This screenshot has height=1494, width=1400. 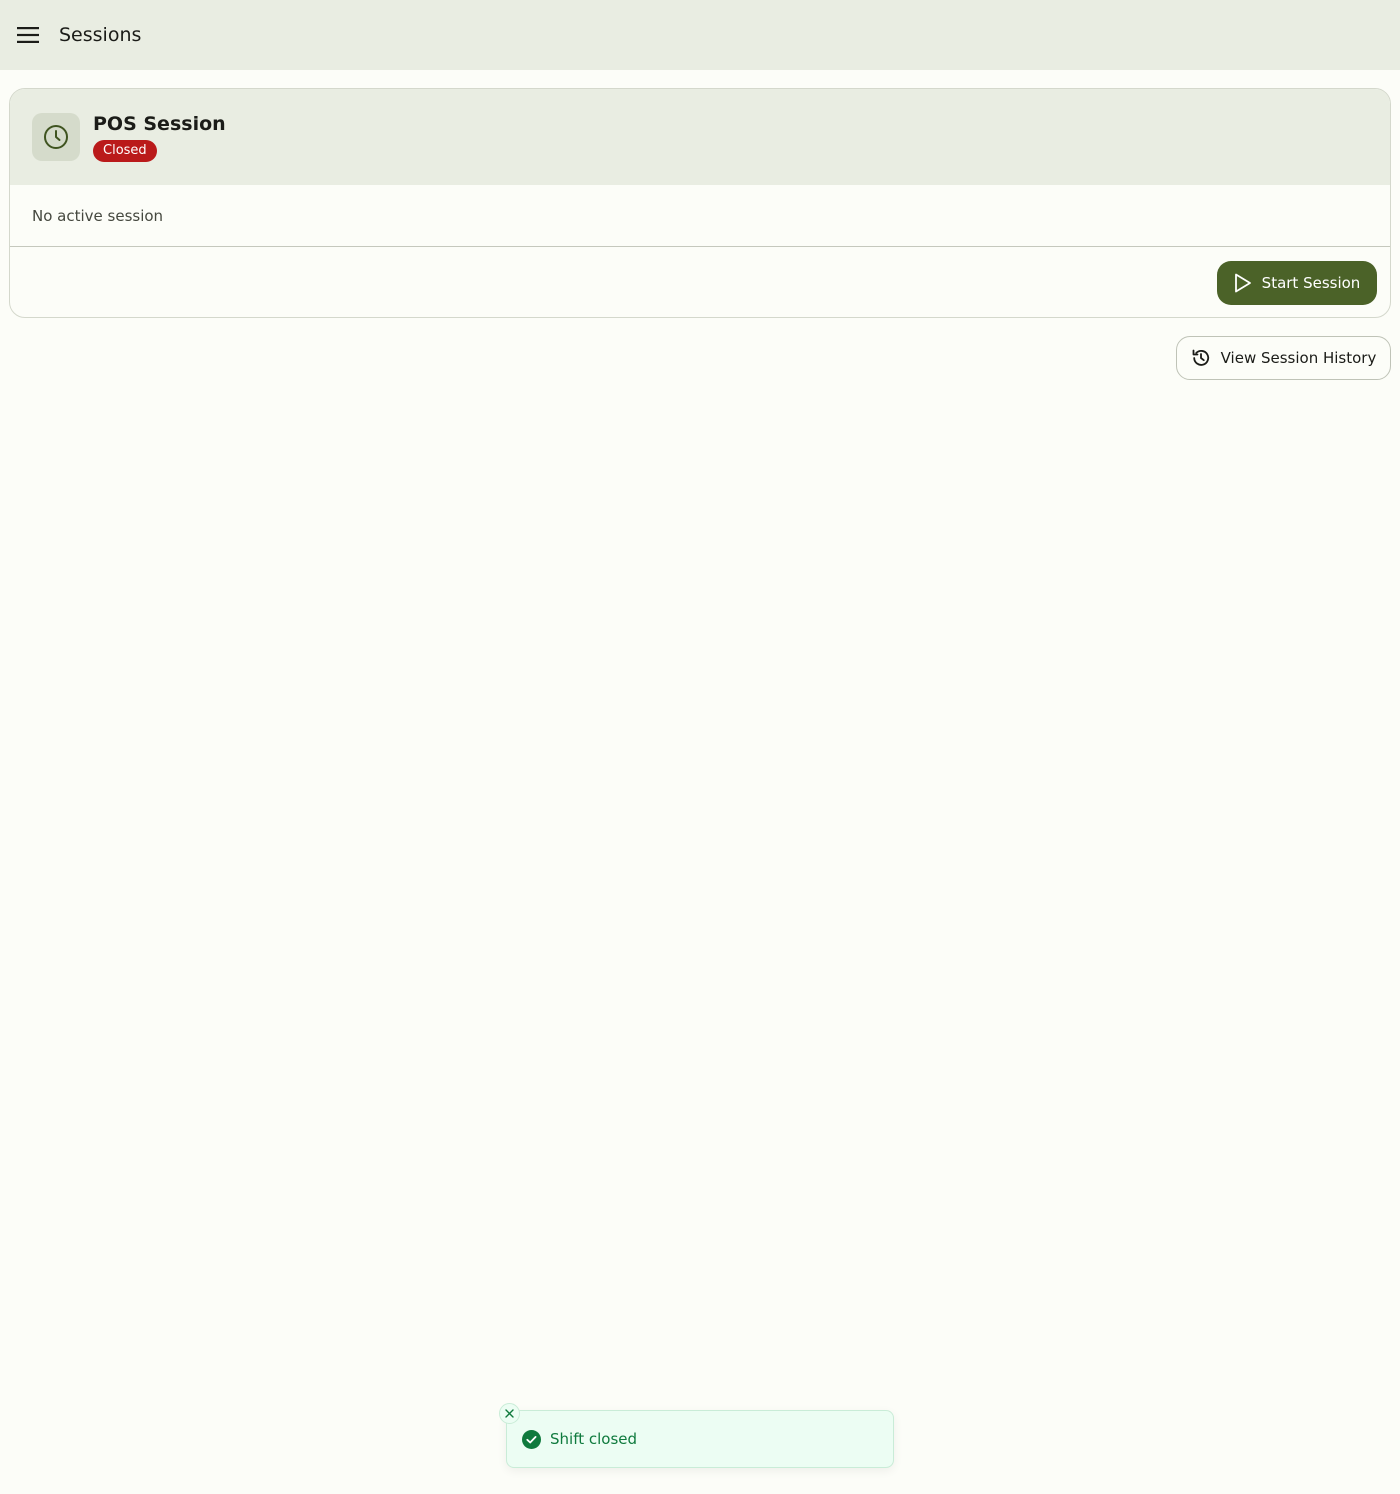 What do you see at coordinates (1311, 283) in the screenshot?
I see `start-session-label: Start Session` at bounding box center [1311, 283].